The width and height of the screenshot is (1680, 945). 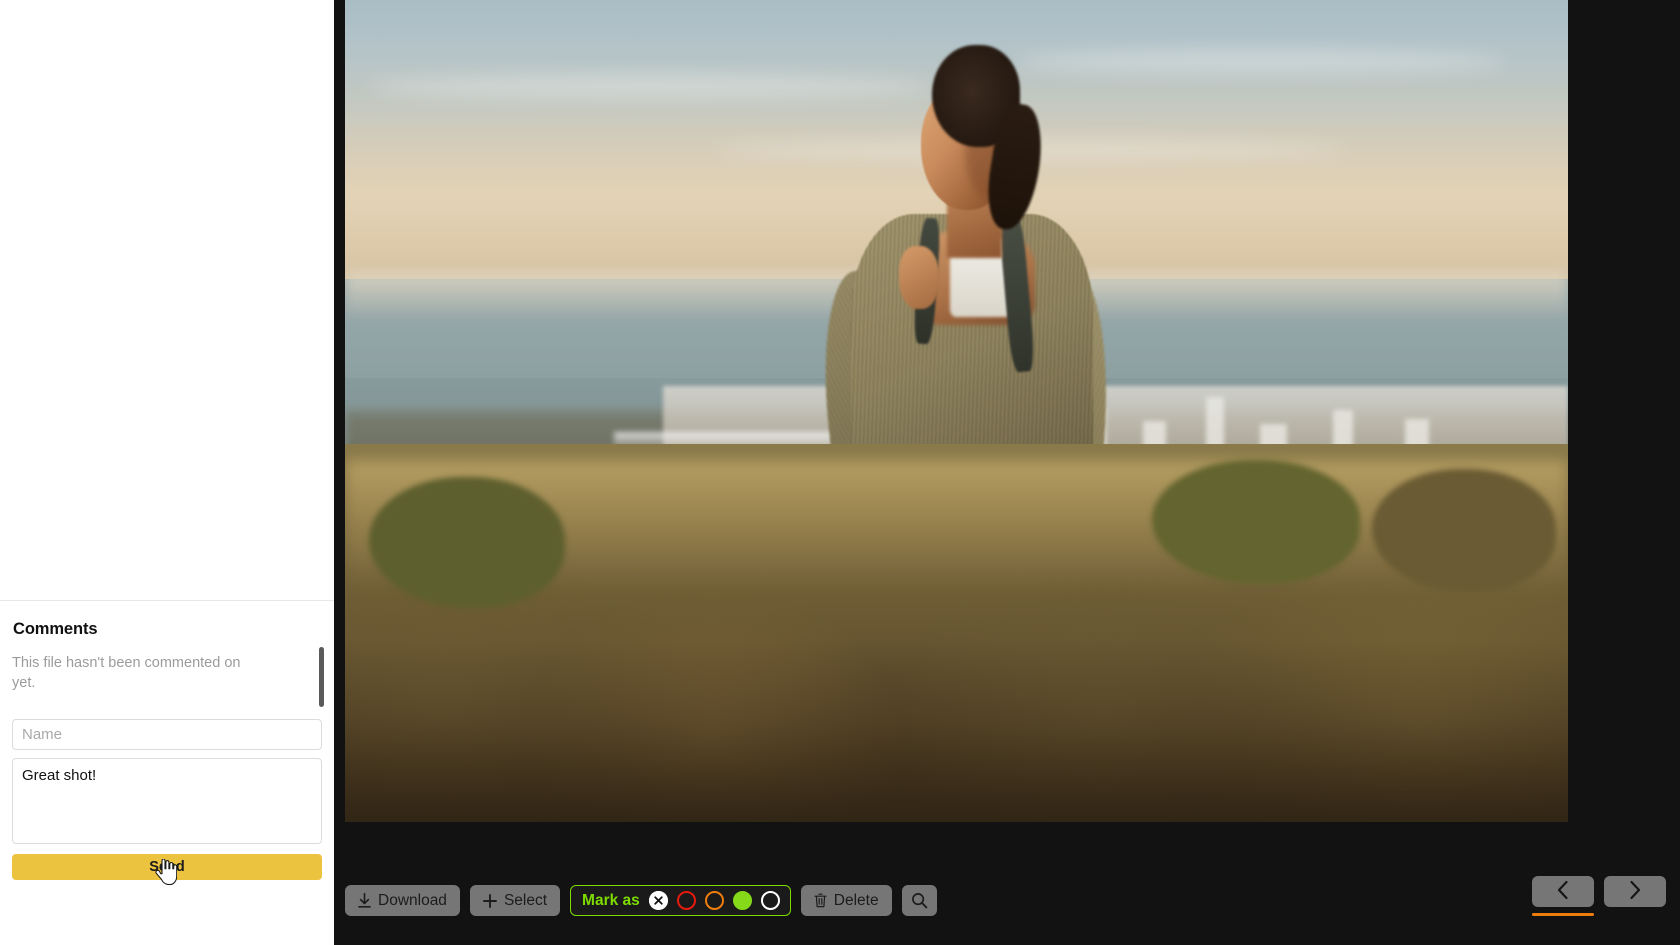 I want to click on select-button: Select, so click(x=515, y=900).